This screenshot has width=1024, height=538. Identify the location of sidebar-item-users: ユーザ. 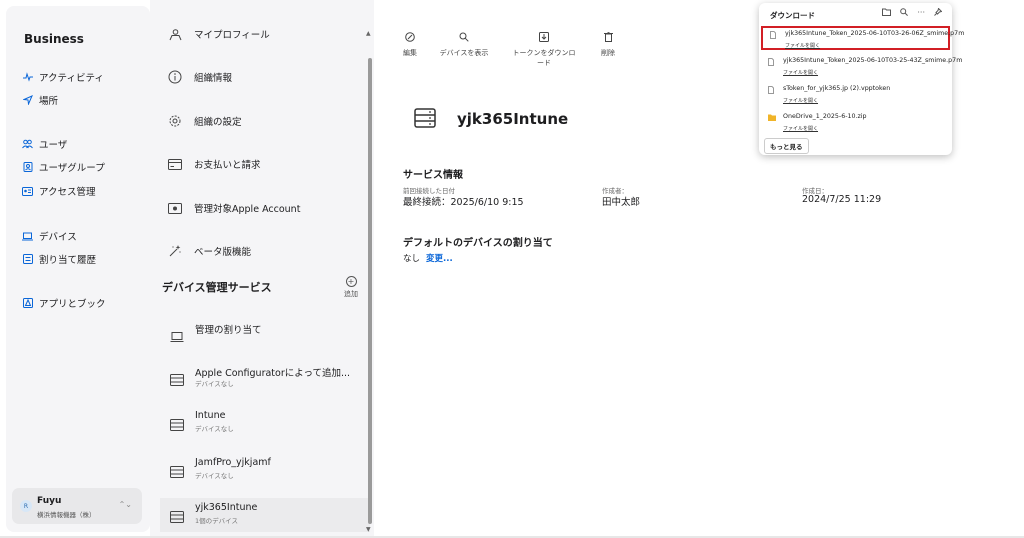
(44, 144).